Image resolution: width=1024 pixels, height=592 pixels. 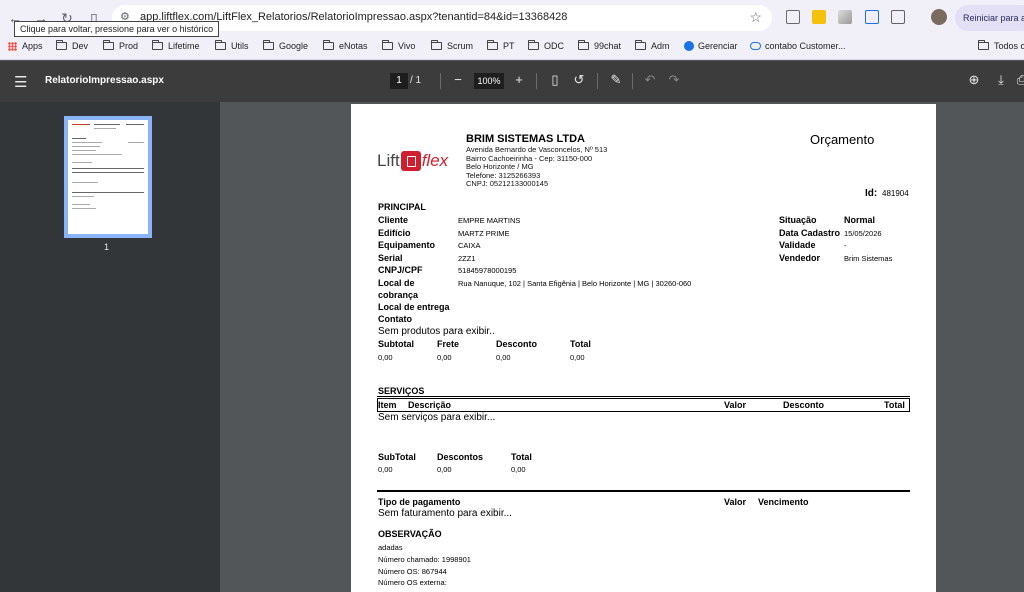 I want to click on bookmark-enotas: eNotas, so click(x=345, y=45).